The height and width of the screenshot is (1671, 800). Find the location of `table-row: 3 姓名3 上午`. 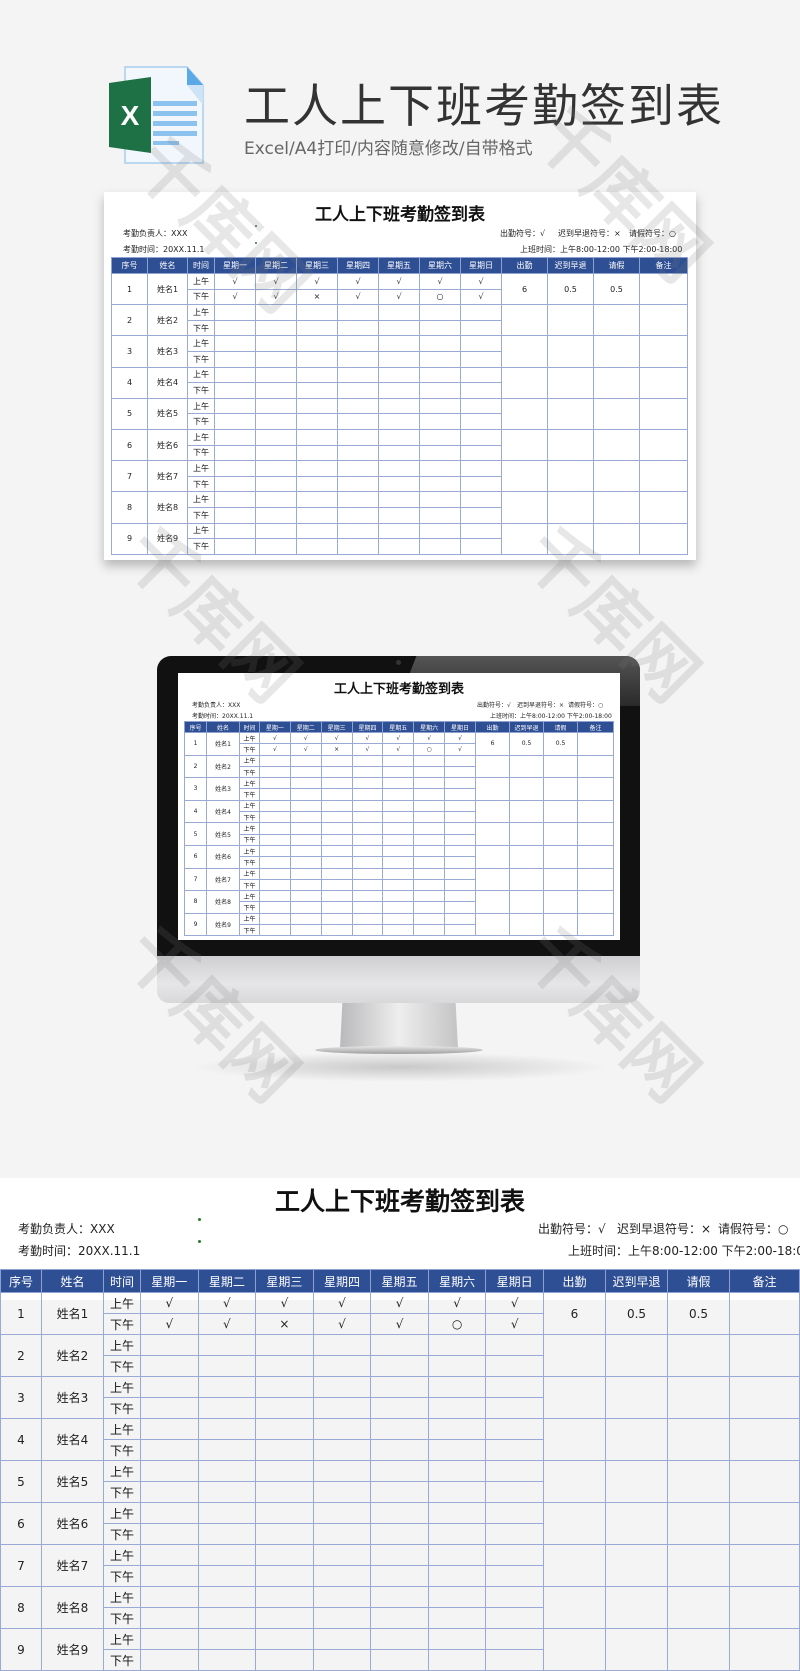

table-row: 3 姓名3 上午 is located at coordinates (399, 789).